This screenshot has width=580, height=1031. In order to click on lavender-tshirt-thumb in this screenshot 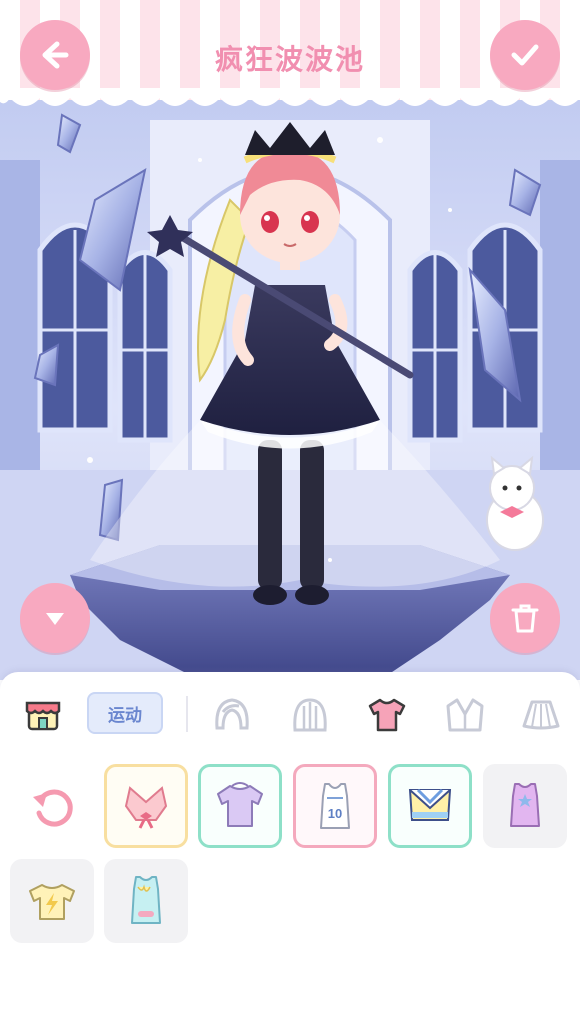, I will do `click(240, 804)`.